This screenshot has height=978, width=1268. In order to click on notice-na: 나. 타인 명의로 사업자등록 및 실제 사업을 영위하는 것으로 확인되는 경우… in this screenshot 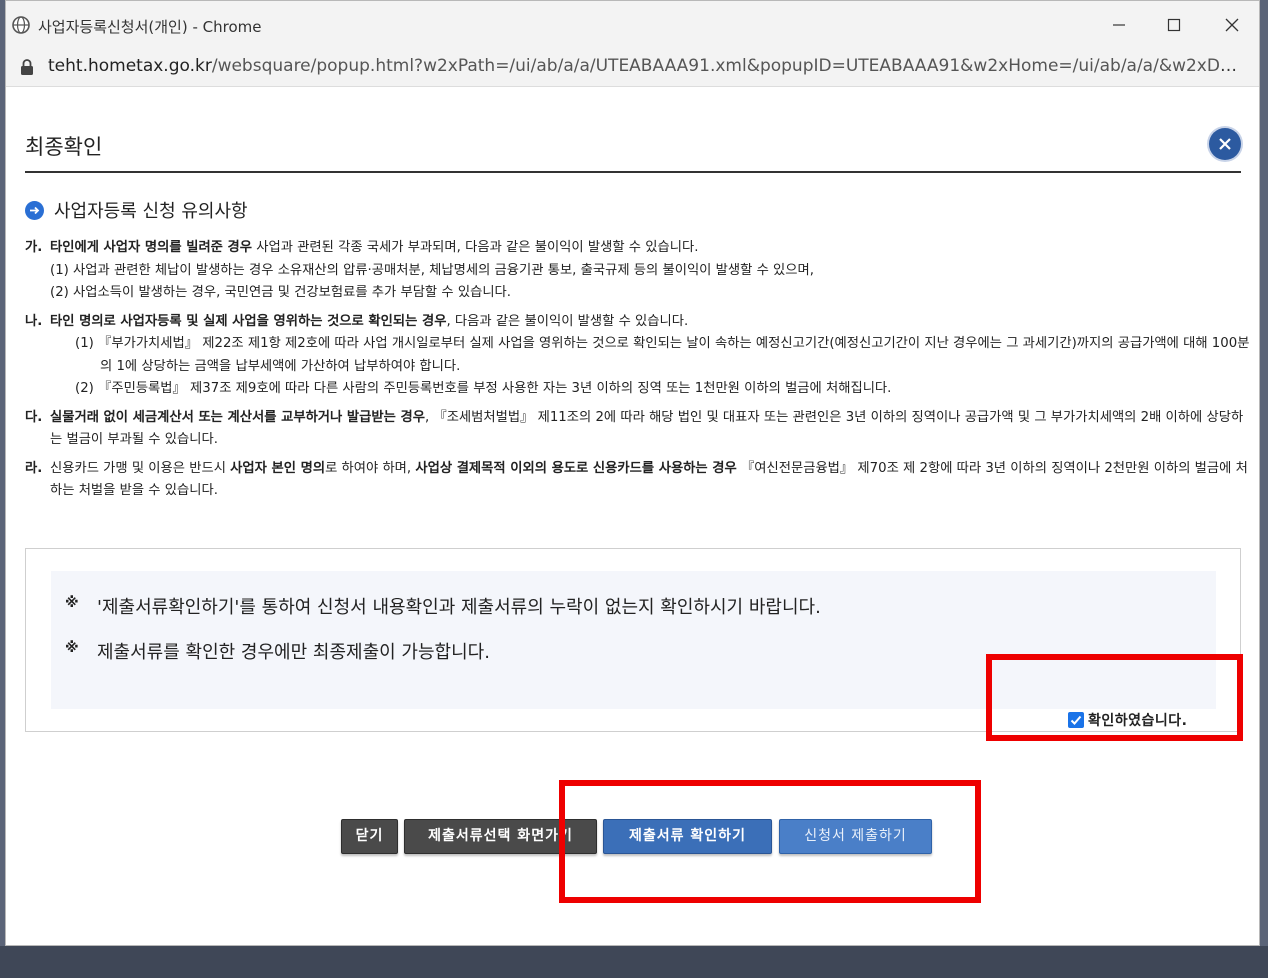, I will do `click(637, 356)`.